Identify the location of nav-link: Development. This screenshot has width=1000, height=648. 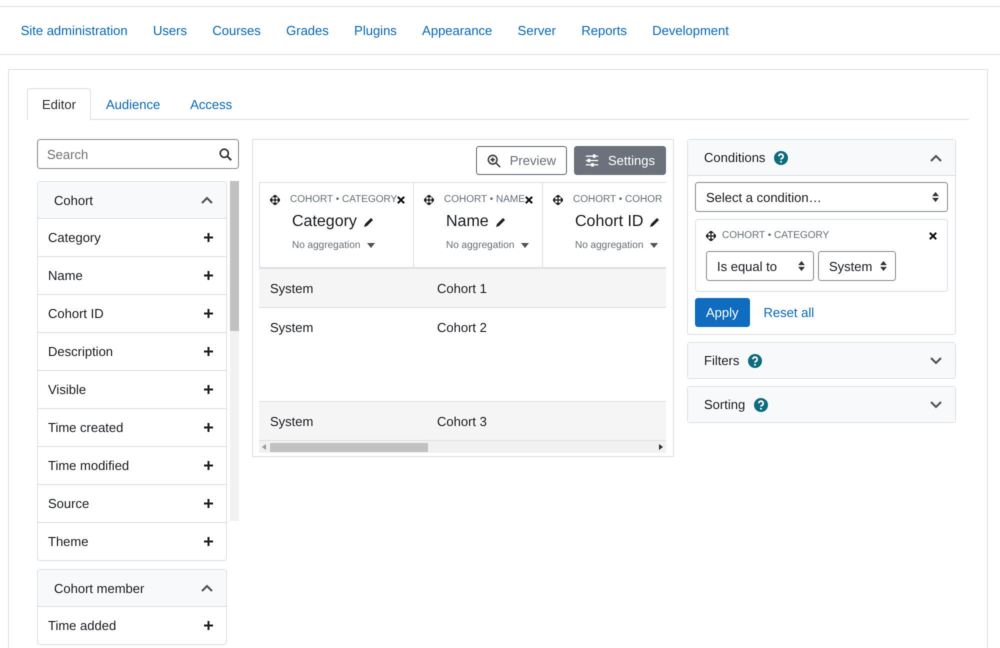
(691, 30).